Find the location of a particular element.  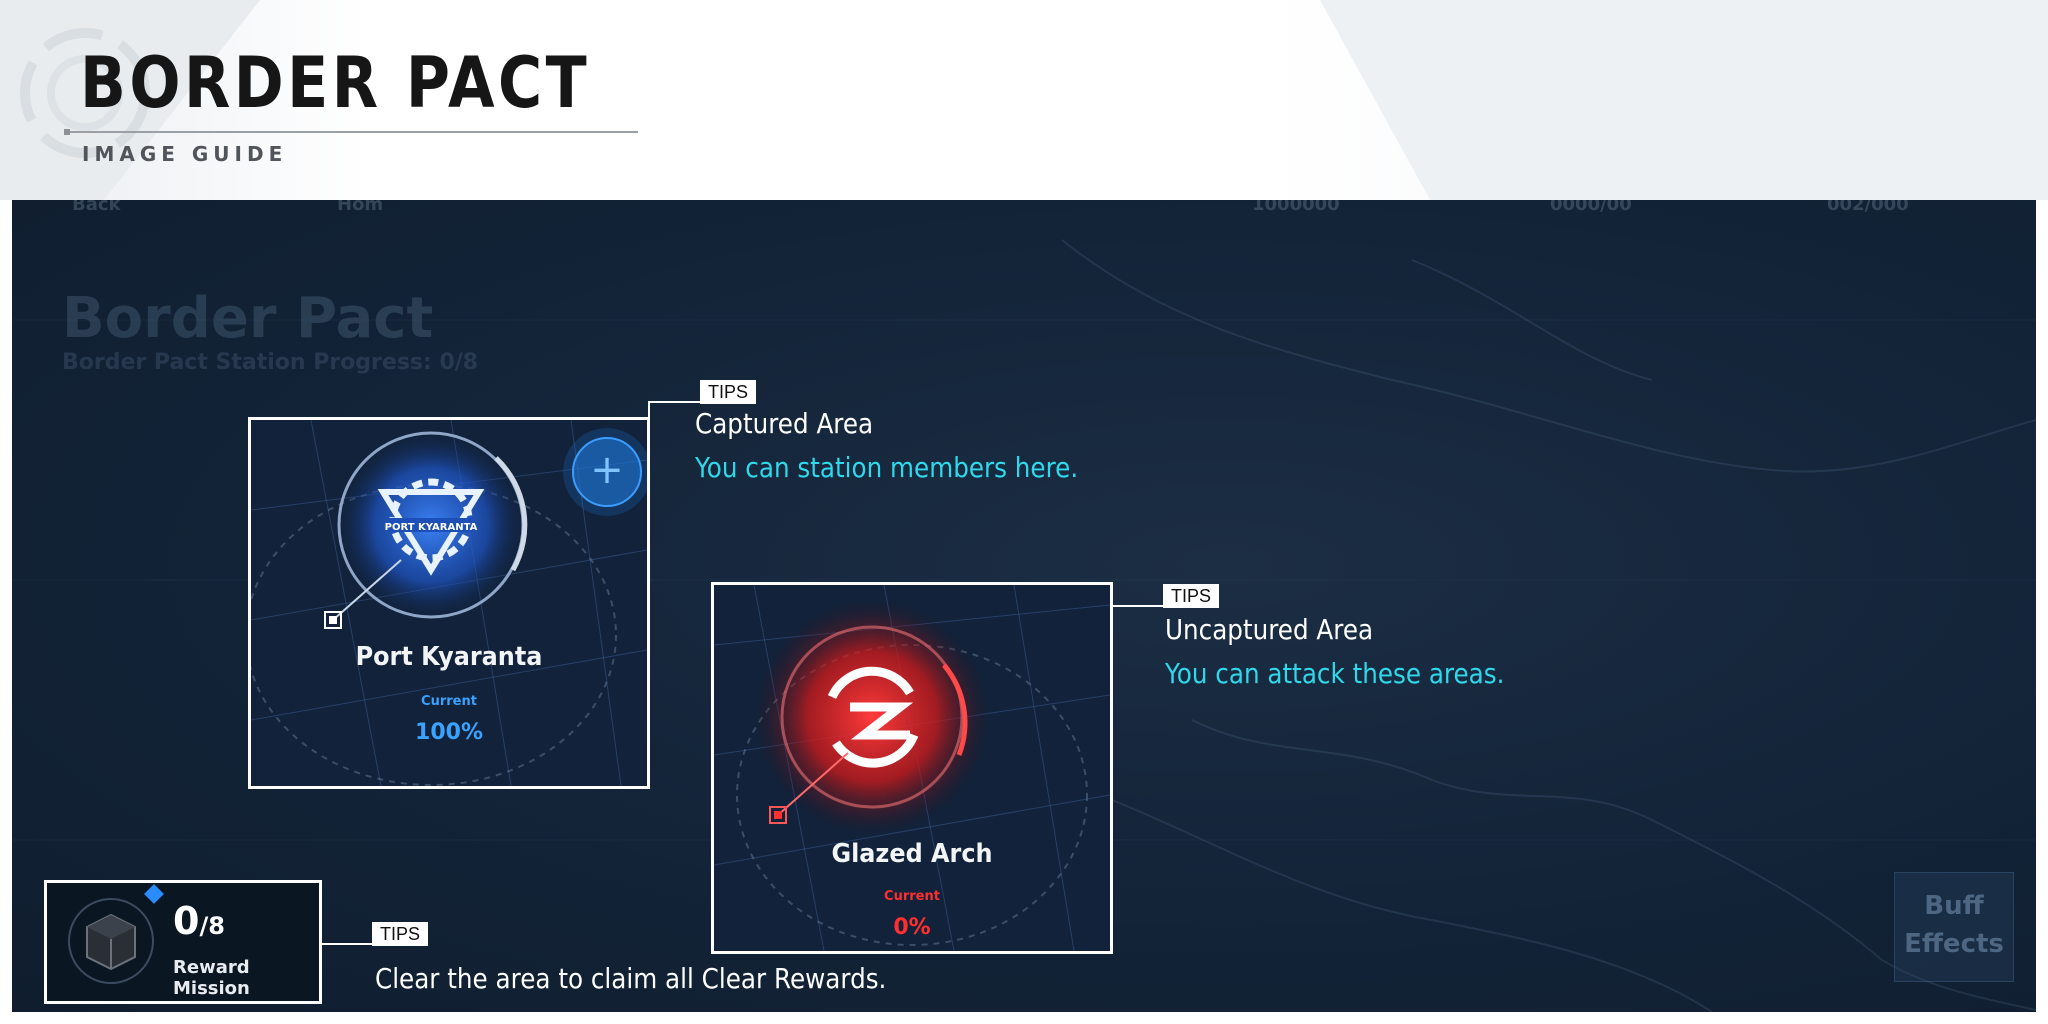

captured-tip-heading: Captured Area is located at coordinates (784, 423).